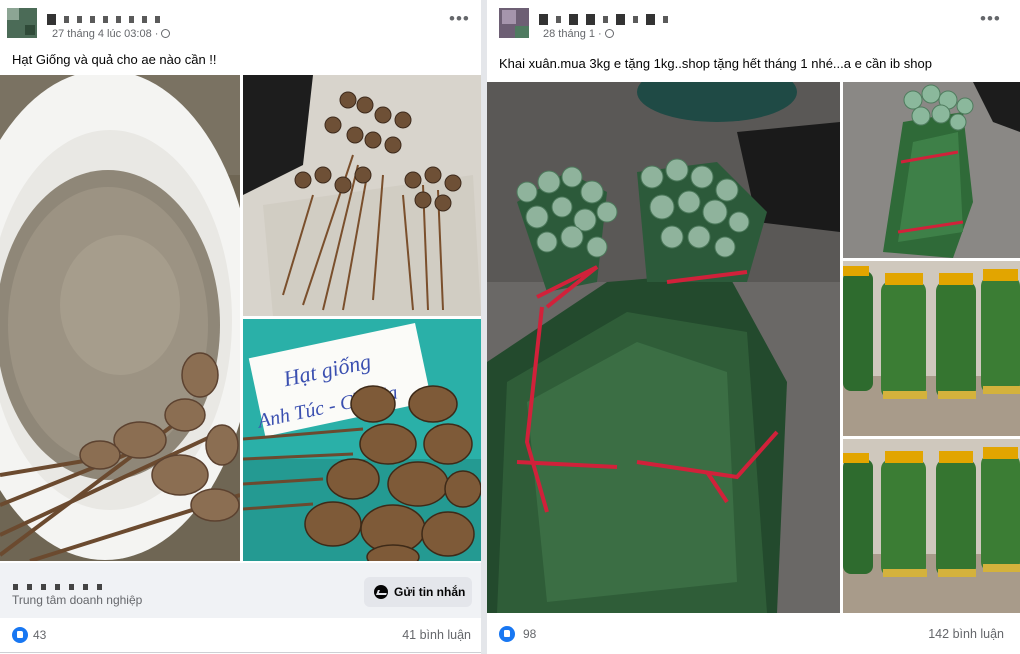 This screenshot has width=1020, height=654. I want to click on photo-pods-with-sign: Hạt giống Anh Túc - Cần Sa, so click(362, 440).